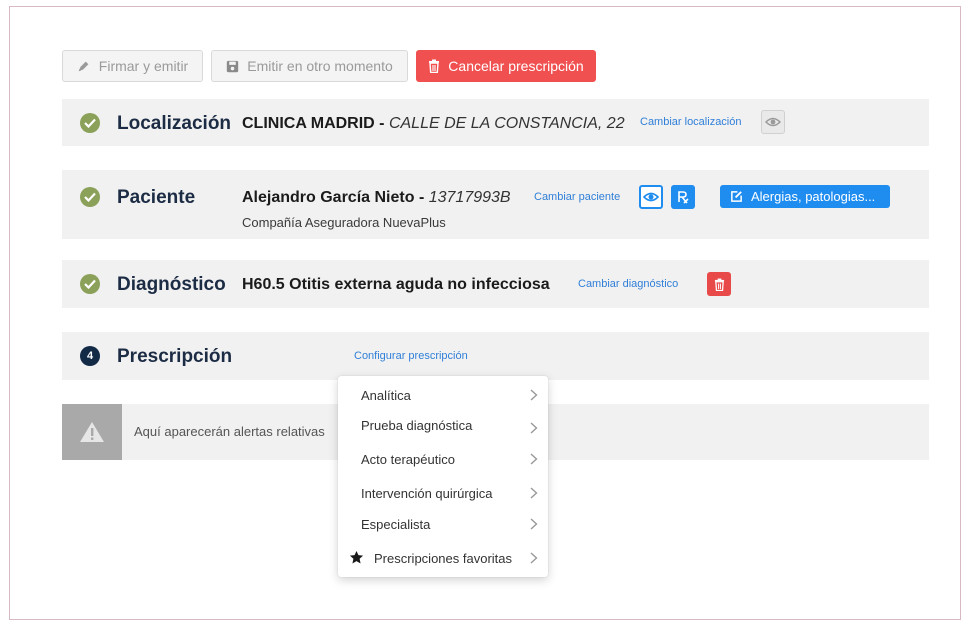  What do you see at coordinates (229, 431) in the screenshot?
I see `alert-text: Aquí aparecerán alertas relativas` at bounding box center [229, 431].